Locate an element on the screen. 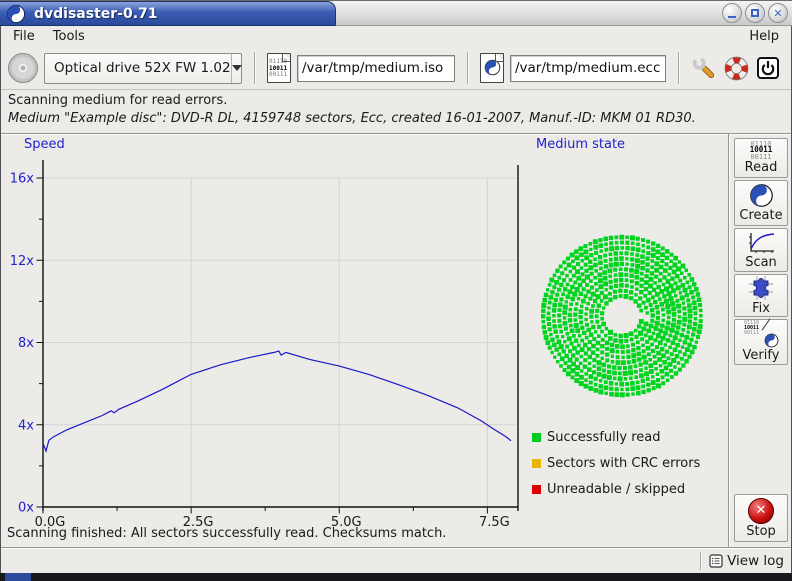  lifering-help-icon is located at coordinates (736, 68).